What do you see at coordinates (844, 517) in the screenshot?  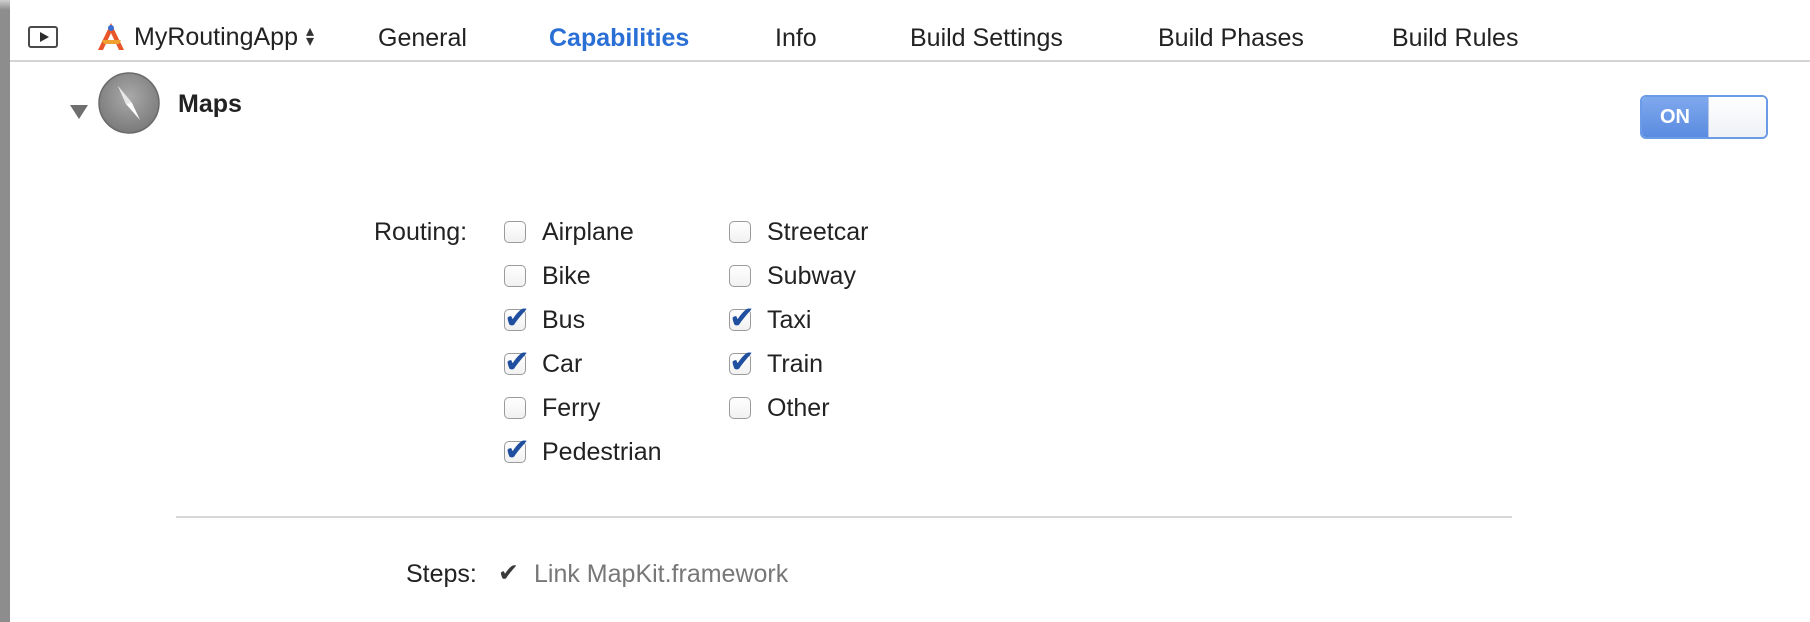 I see `section-divider` at bounding box center [844, 517].